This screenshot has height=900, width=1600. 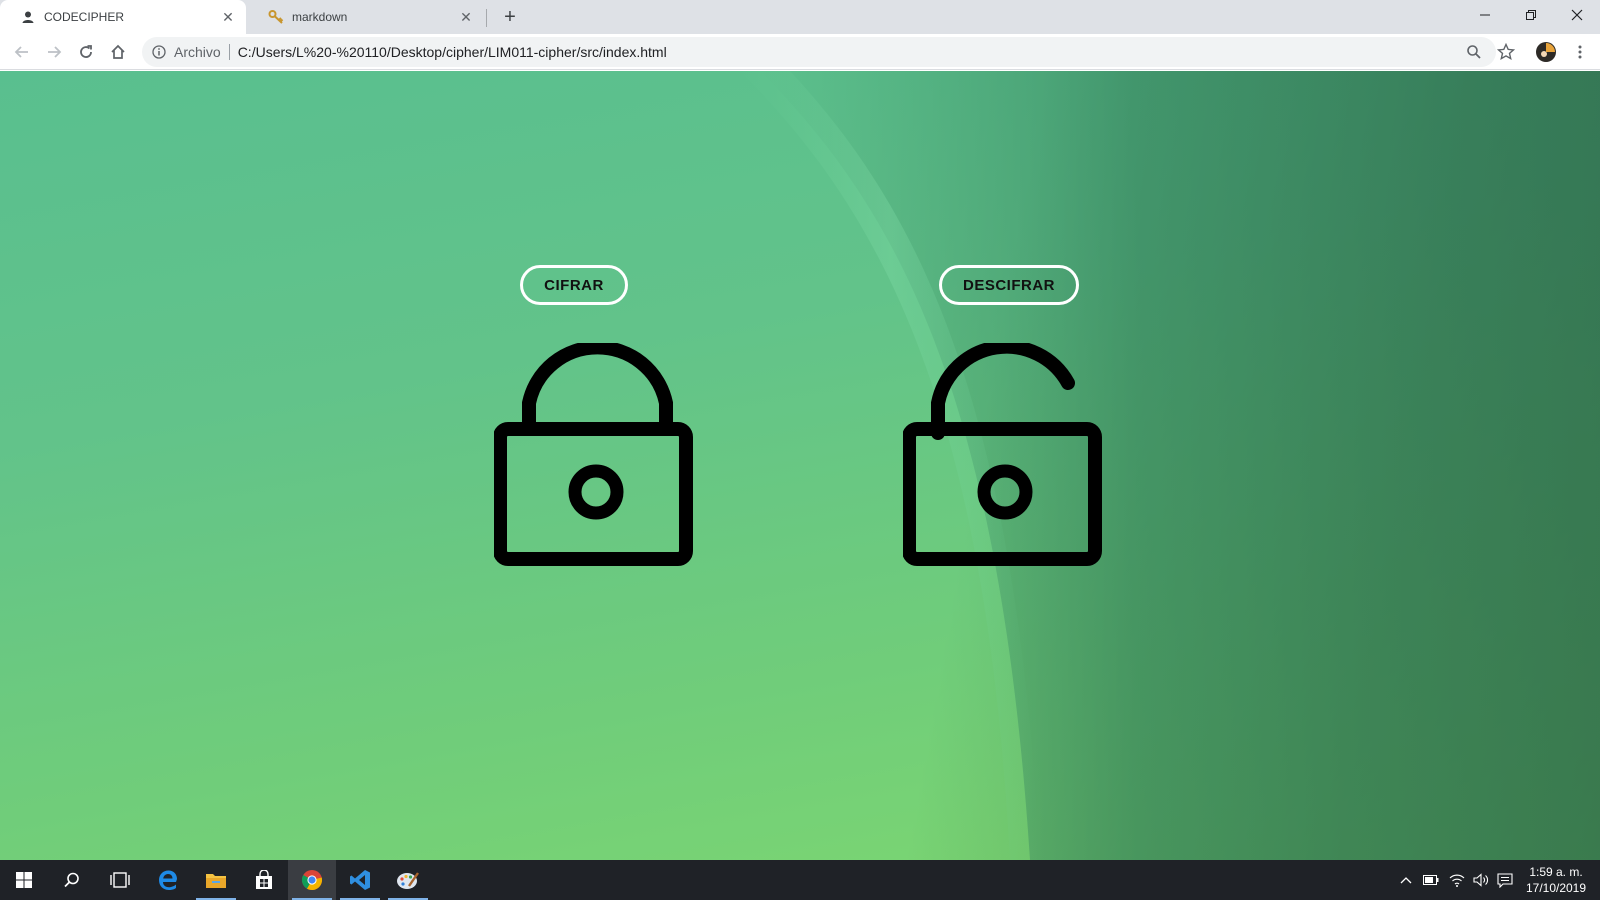 I want to click on forward-button, so click(x=54, y=52).